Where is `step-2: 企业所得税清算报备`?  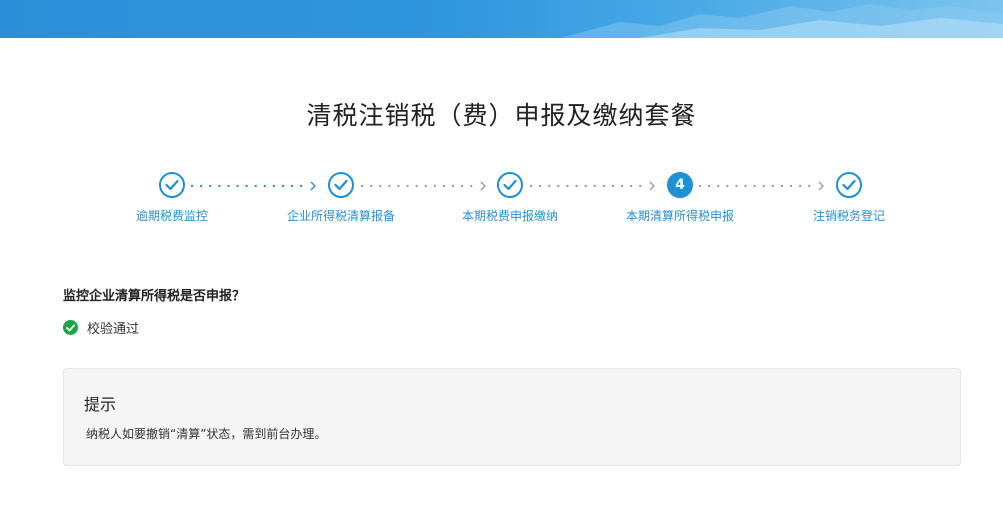 step-2: 企业所得税清算报备 is located at coordinates (341, 197).